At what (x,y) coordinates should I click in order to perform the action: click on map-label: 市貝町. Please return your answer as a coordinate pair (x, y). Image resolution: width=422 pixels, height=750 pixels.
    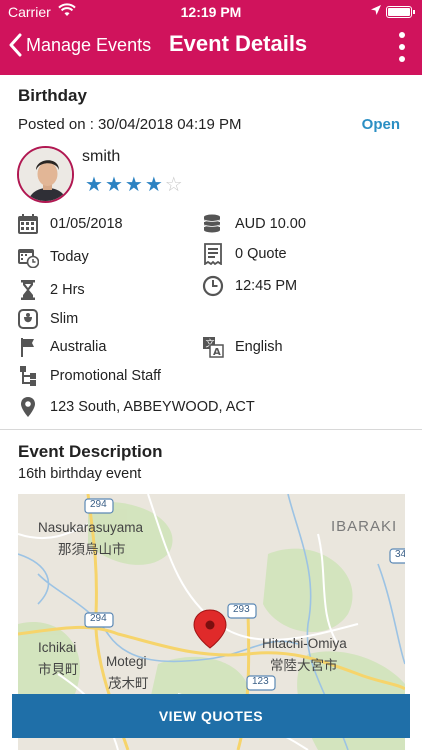
    Looking at the image, I should click on (58, 669).